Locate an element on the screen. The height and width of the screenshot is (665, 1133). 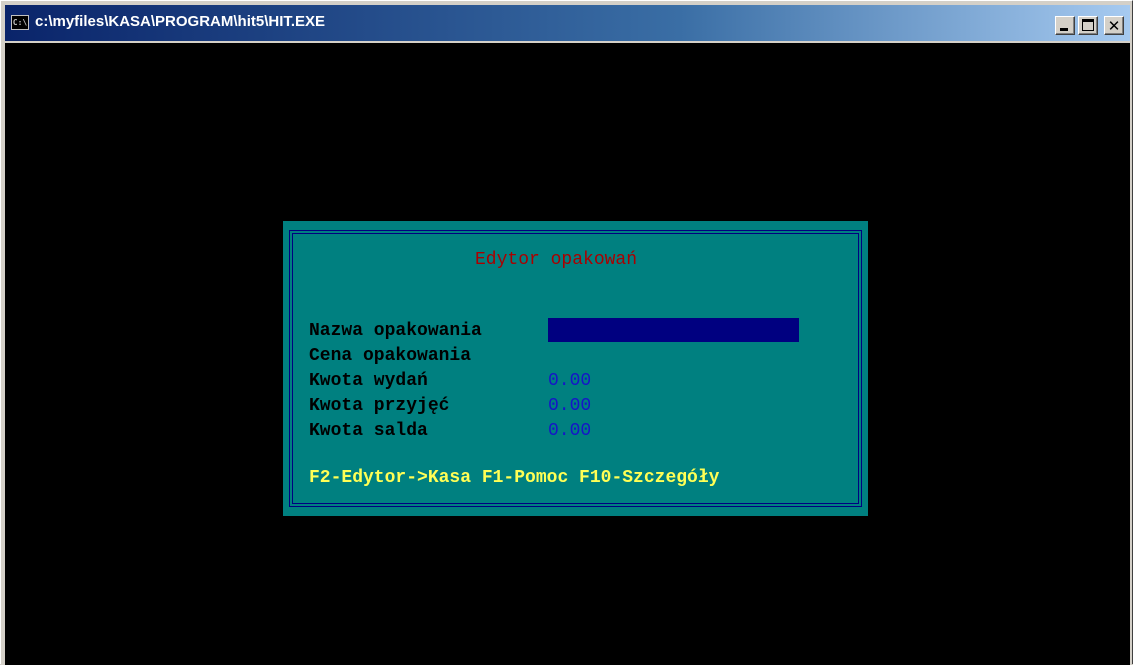
package-name-input is located at coordinates (673, 330).